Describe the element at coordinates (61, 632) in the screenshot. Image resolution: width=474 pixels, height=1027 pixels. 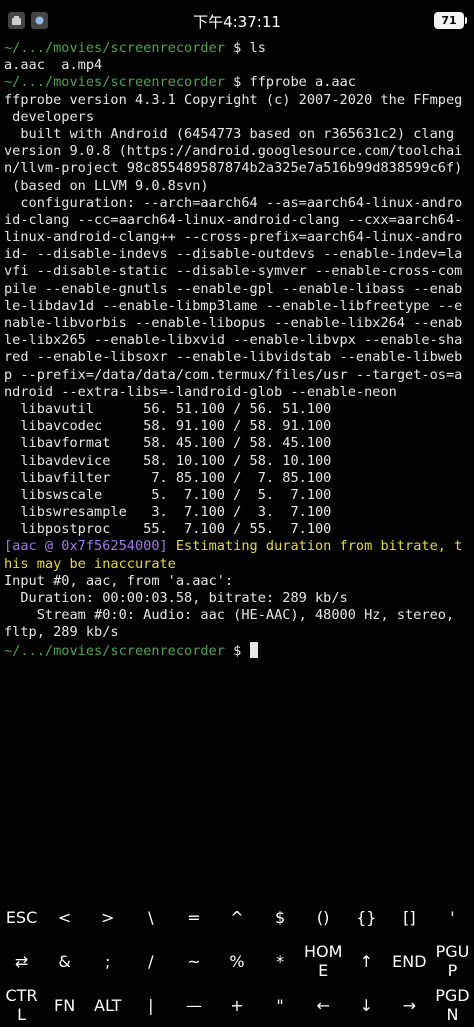
I see `output-line: fltp, 289 kb/s` at that location.